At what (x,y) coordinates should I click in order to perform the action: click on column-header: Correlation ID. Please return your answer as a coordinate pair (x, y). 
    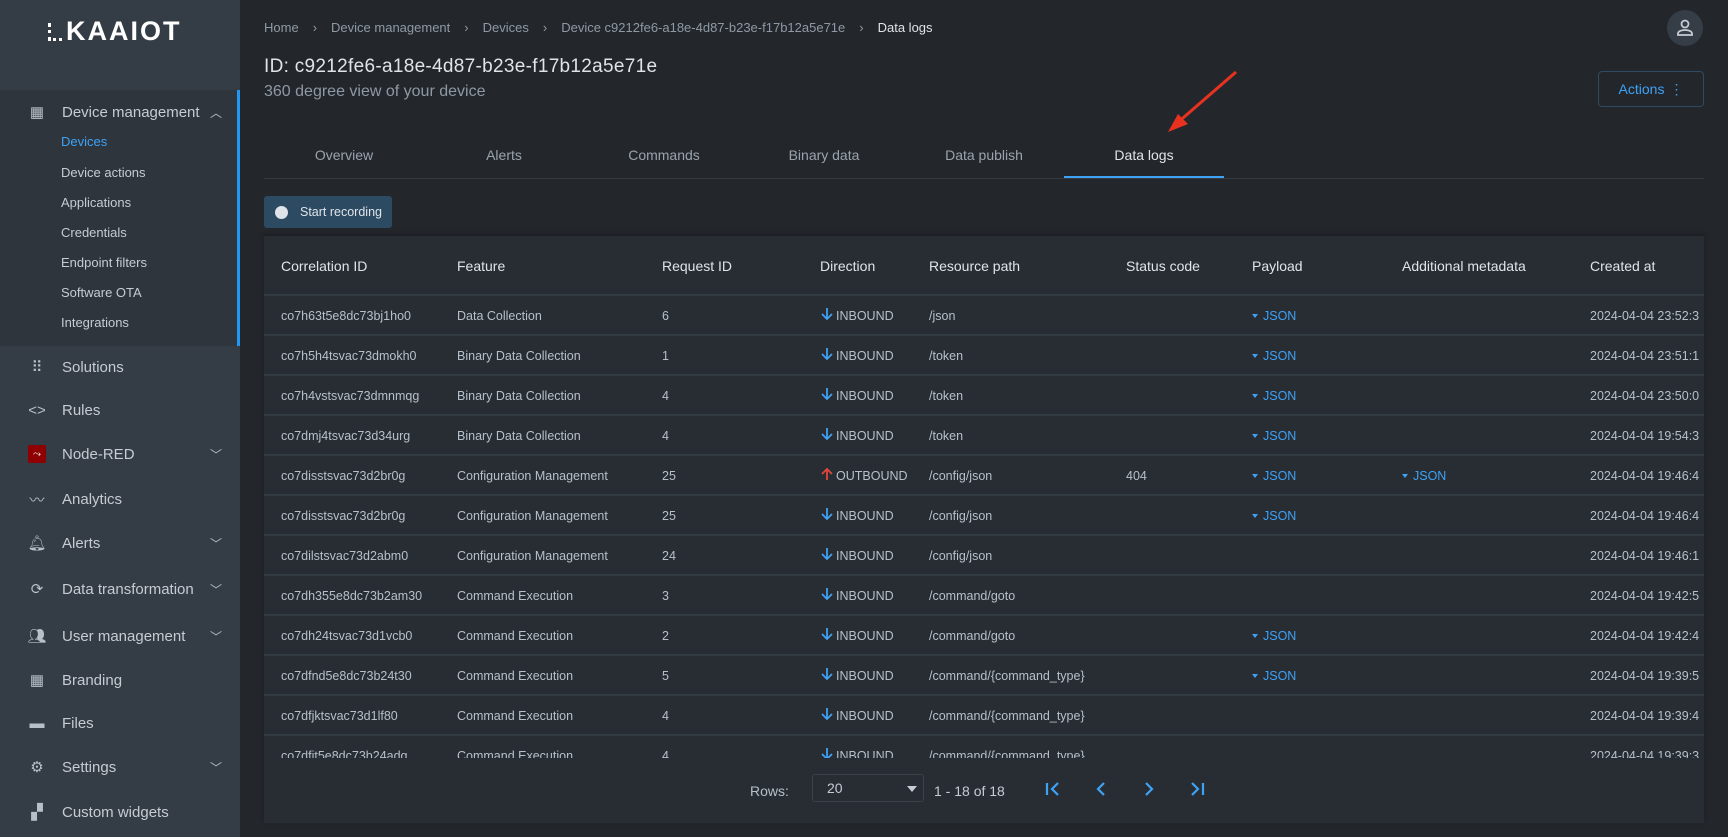
    Looking at the image, I should click on (324, 266).